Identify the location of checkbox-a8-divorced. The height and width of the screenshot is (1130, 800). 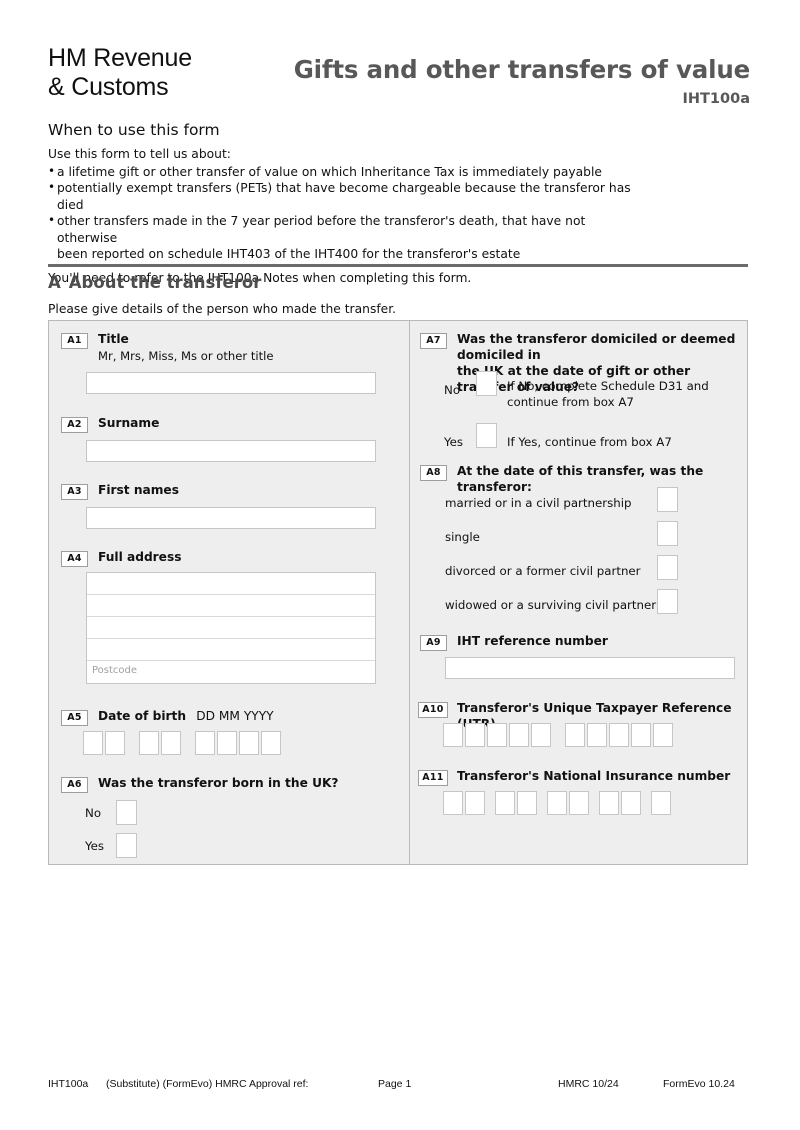
(667, 567).